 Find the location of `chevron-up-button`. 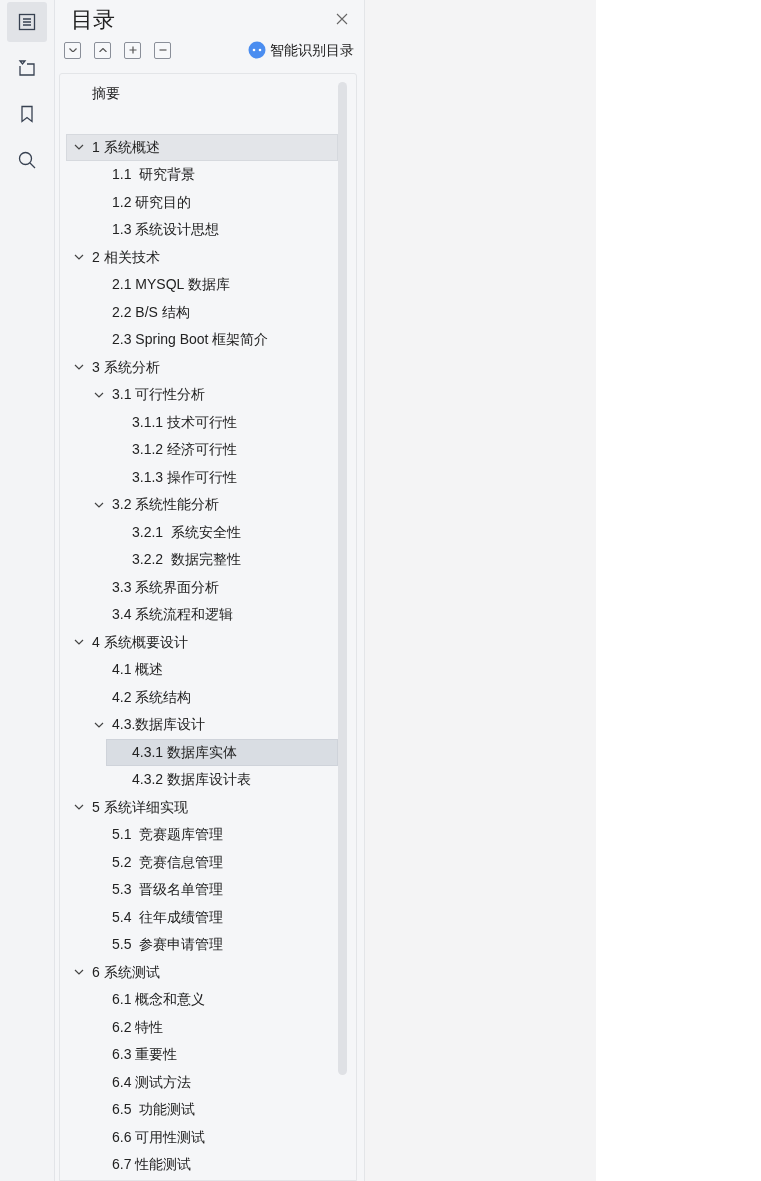

chevron-up-button is located at coordinates (102, 50).